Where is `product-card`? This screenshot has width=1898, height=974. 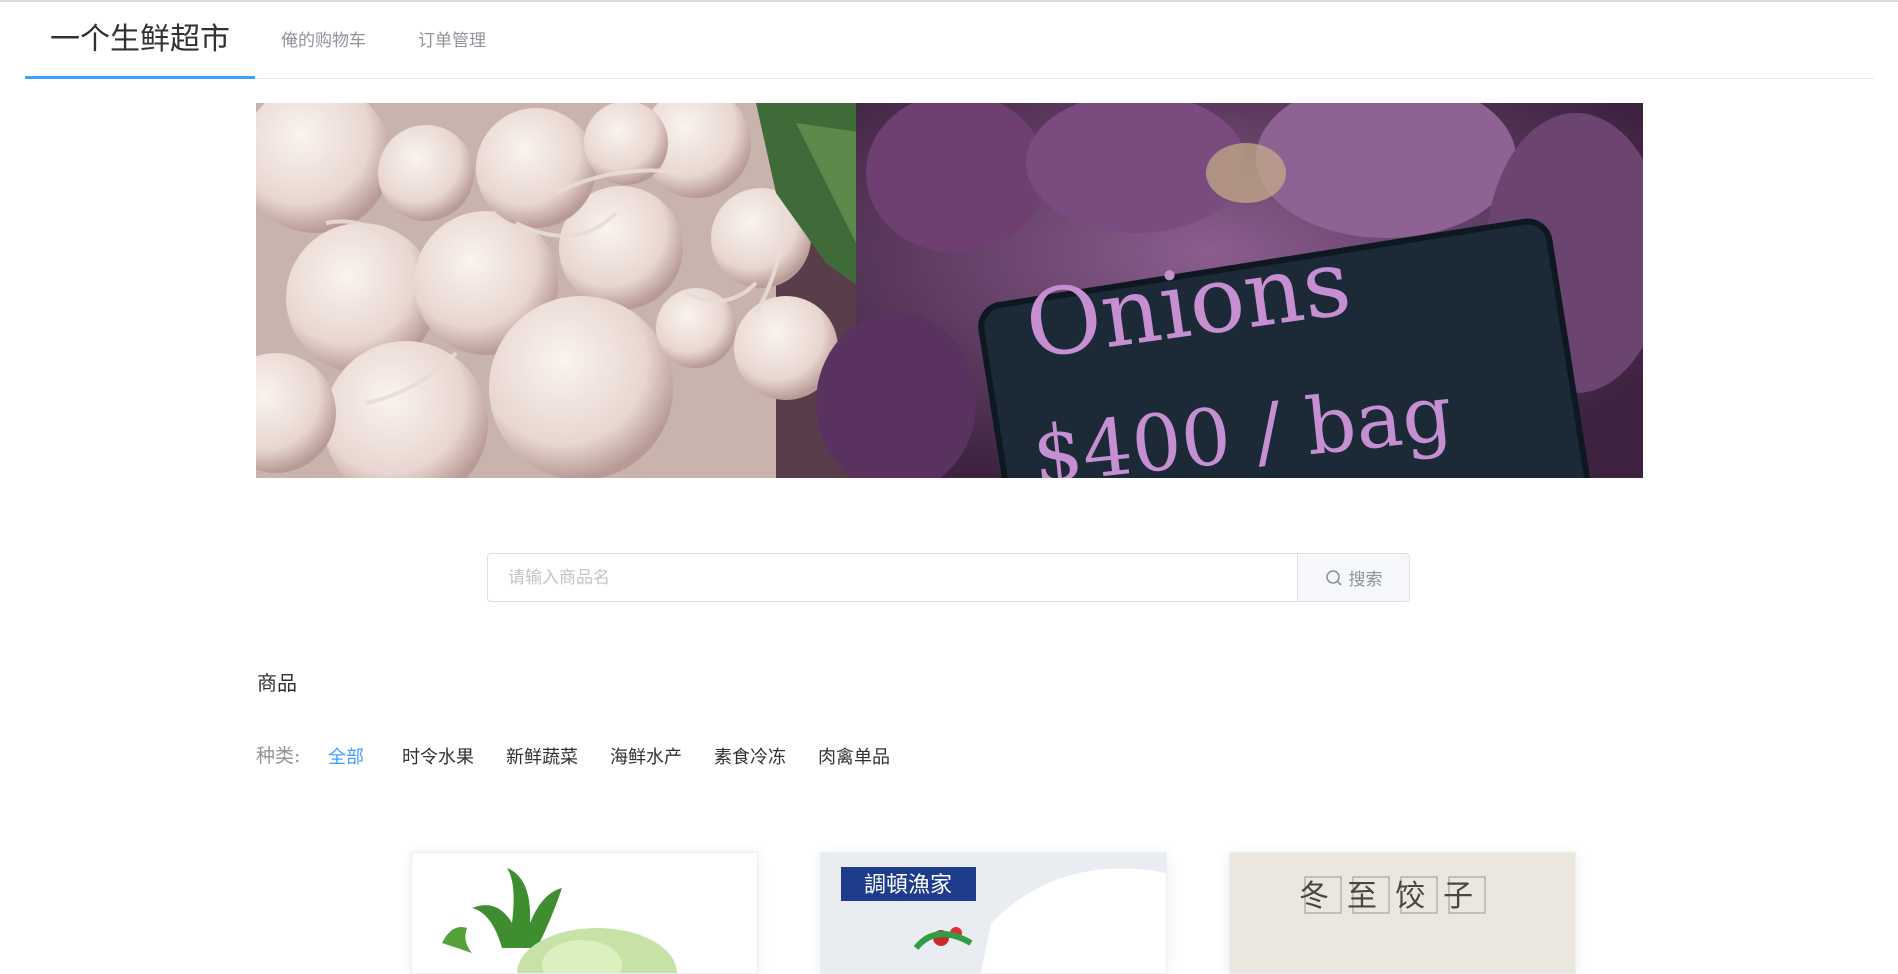 product-card is located at coordinates (584, 913).